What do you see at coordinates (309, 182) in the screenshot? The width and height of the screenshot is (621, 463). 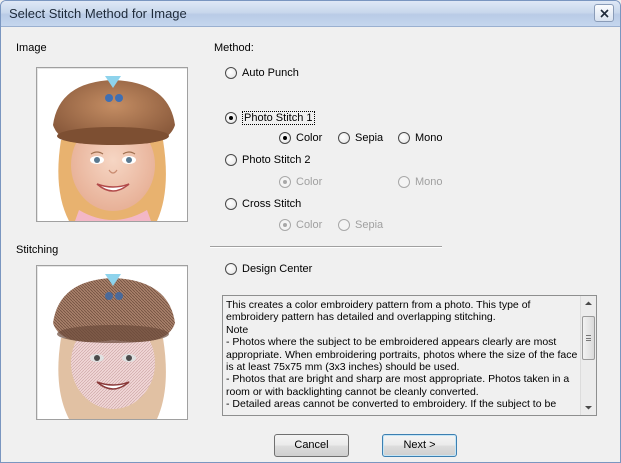 I see `ps2-color-label: Color` at bounding box center [309, 182].